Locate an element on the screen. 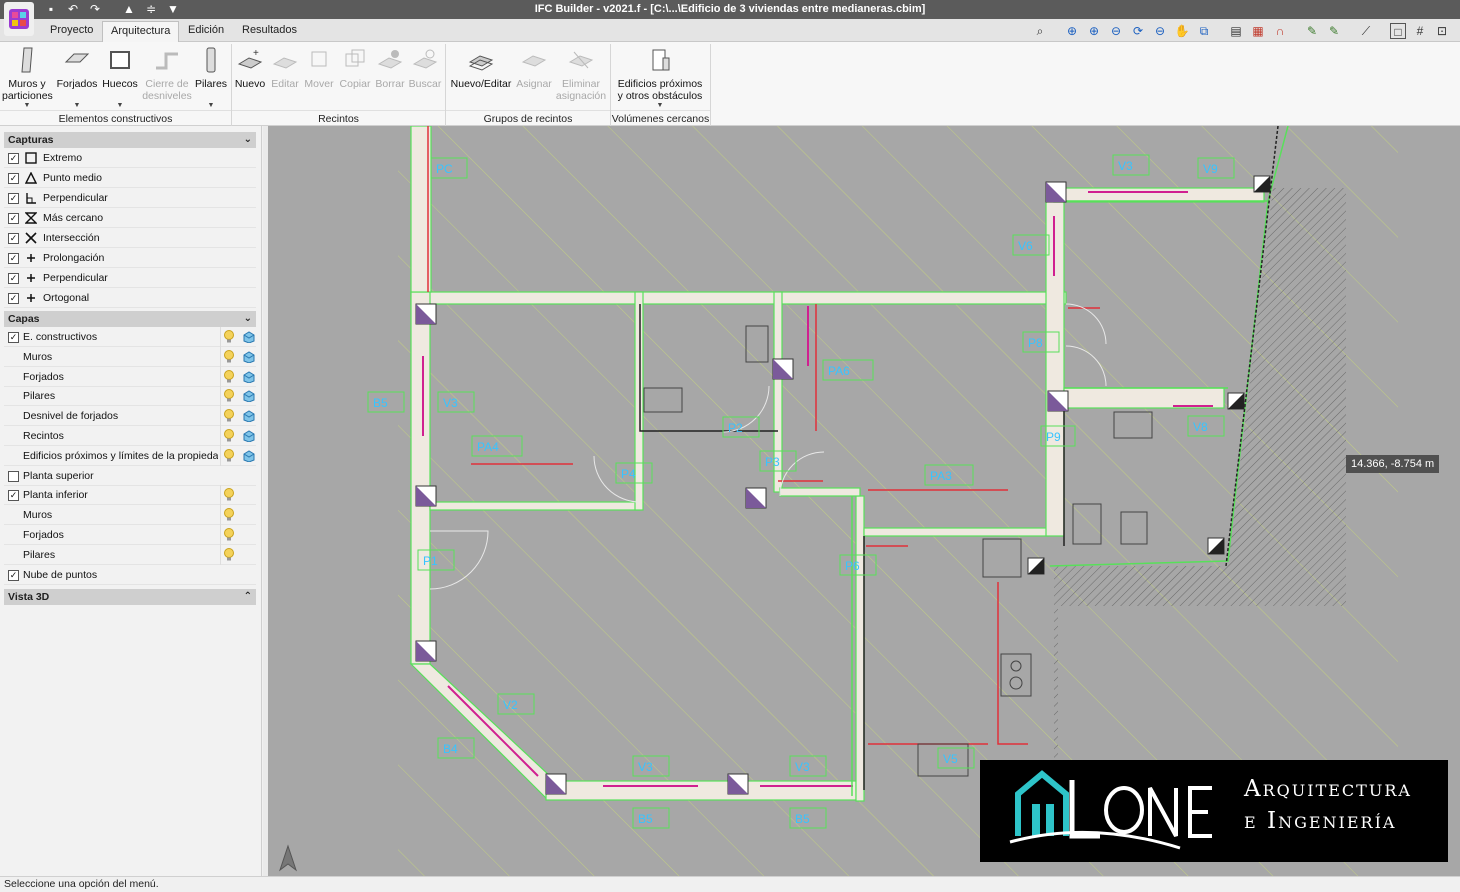 The width and height of the screenshot is (1460, 892). captura-row: ✓ Ortogonal is located at coordinates (130, 298).